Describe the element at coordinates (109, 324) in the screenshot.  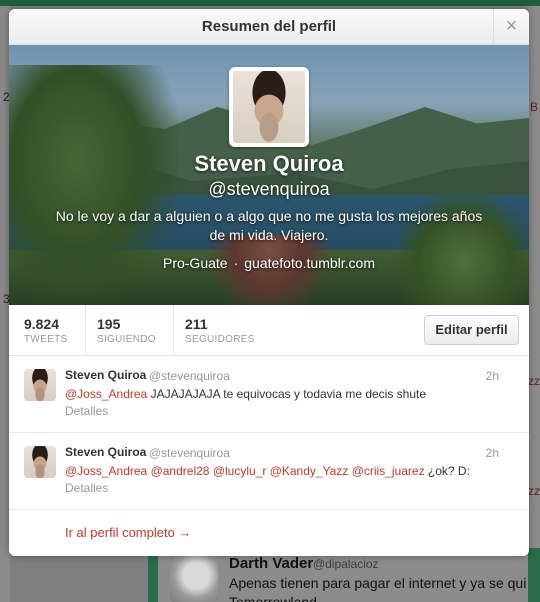
I see `stat-value: 195` at that location.